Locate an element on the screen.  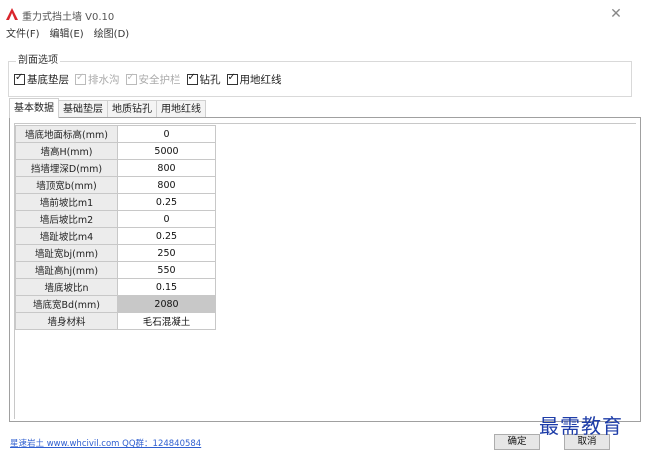
table-row: 墙前坡比m1 0.25 is located at coordinates (115, 202).